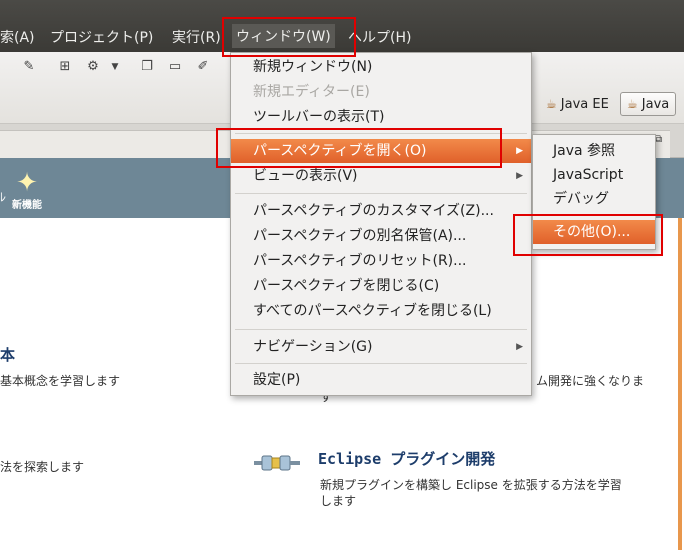 This screenshot has height=550, width=684. I want to click on submenu-item-javascript-label: JavaScript, so click(588, 175).